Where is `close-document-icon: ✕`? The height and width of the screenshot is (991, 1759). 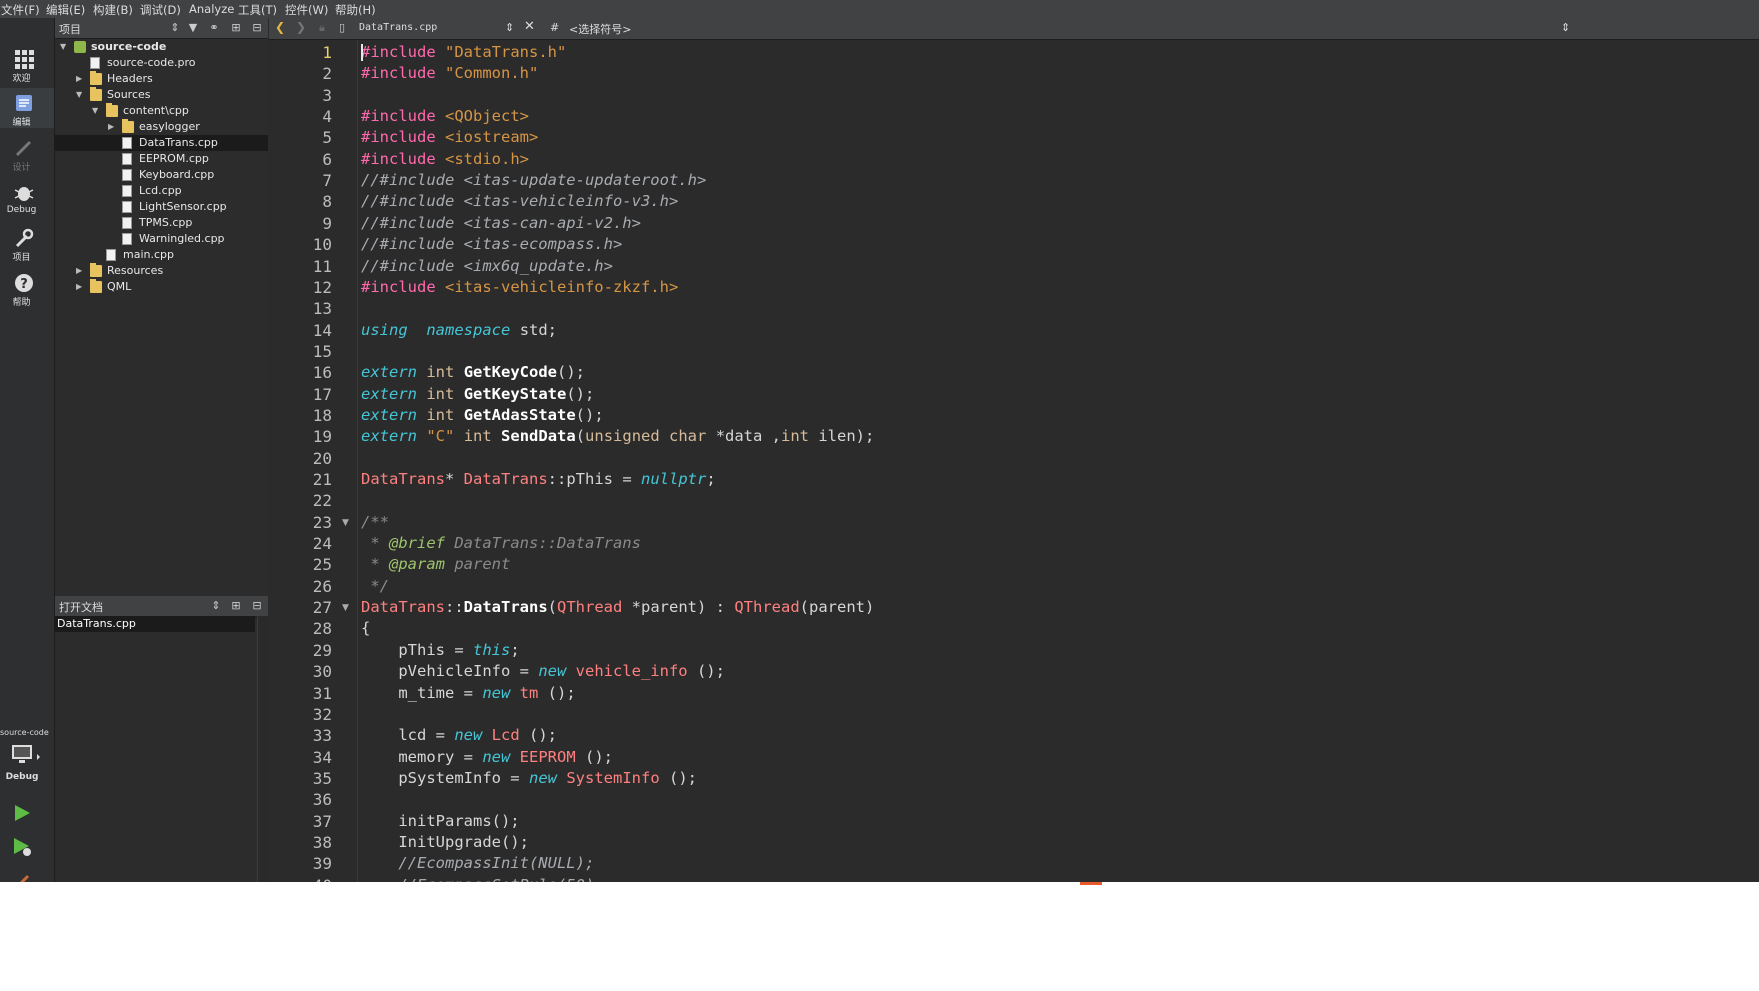
close-document-icon: ✕ is located at coordinates (529, 26).